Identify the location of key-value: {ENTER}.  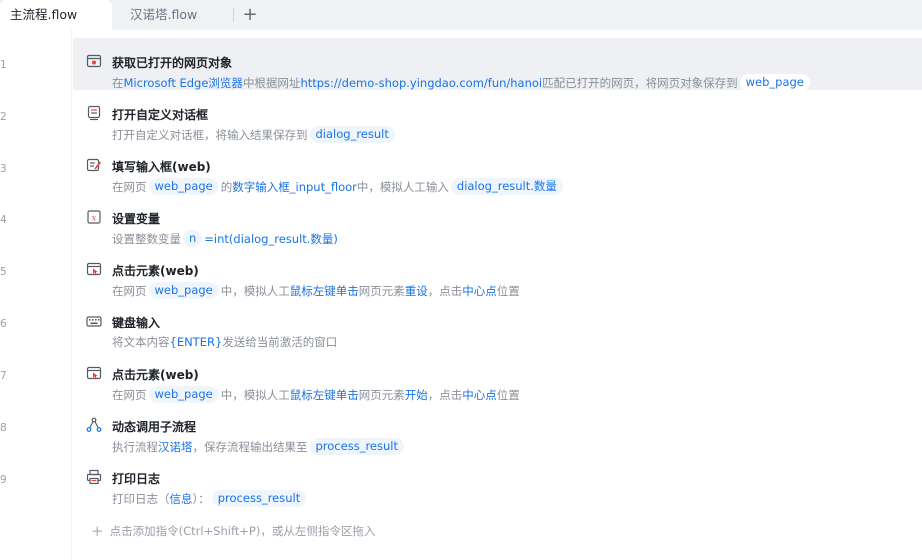
(196, 342).